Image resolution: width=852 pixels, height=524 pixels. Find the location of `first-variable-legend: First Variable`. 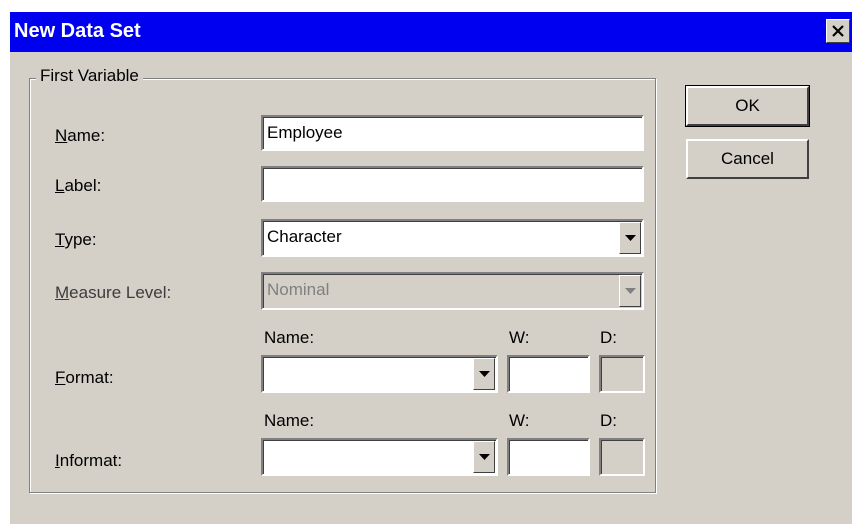

first-variable-legend: First Variable is located at coordinates (89, 76).